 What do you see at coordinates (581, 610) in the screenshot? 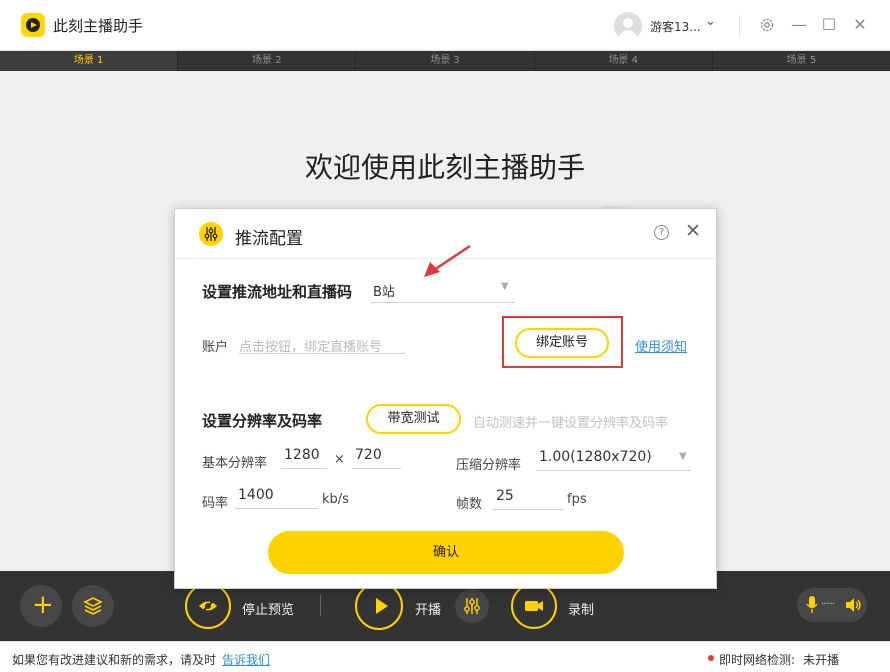
I see `record-label: 录制` at bounding box center [581, 610].